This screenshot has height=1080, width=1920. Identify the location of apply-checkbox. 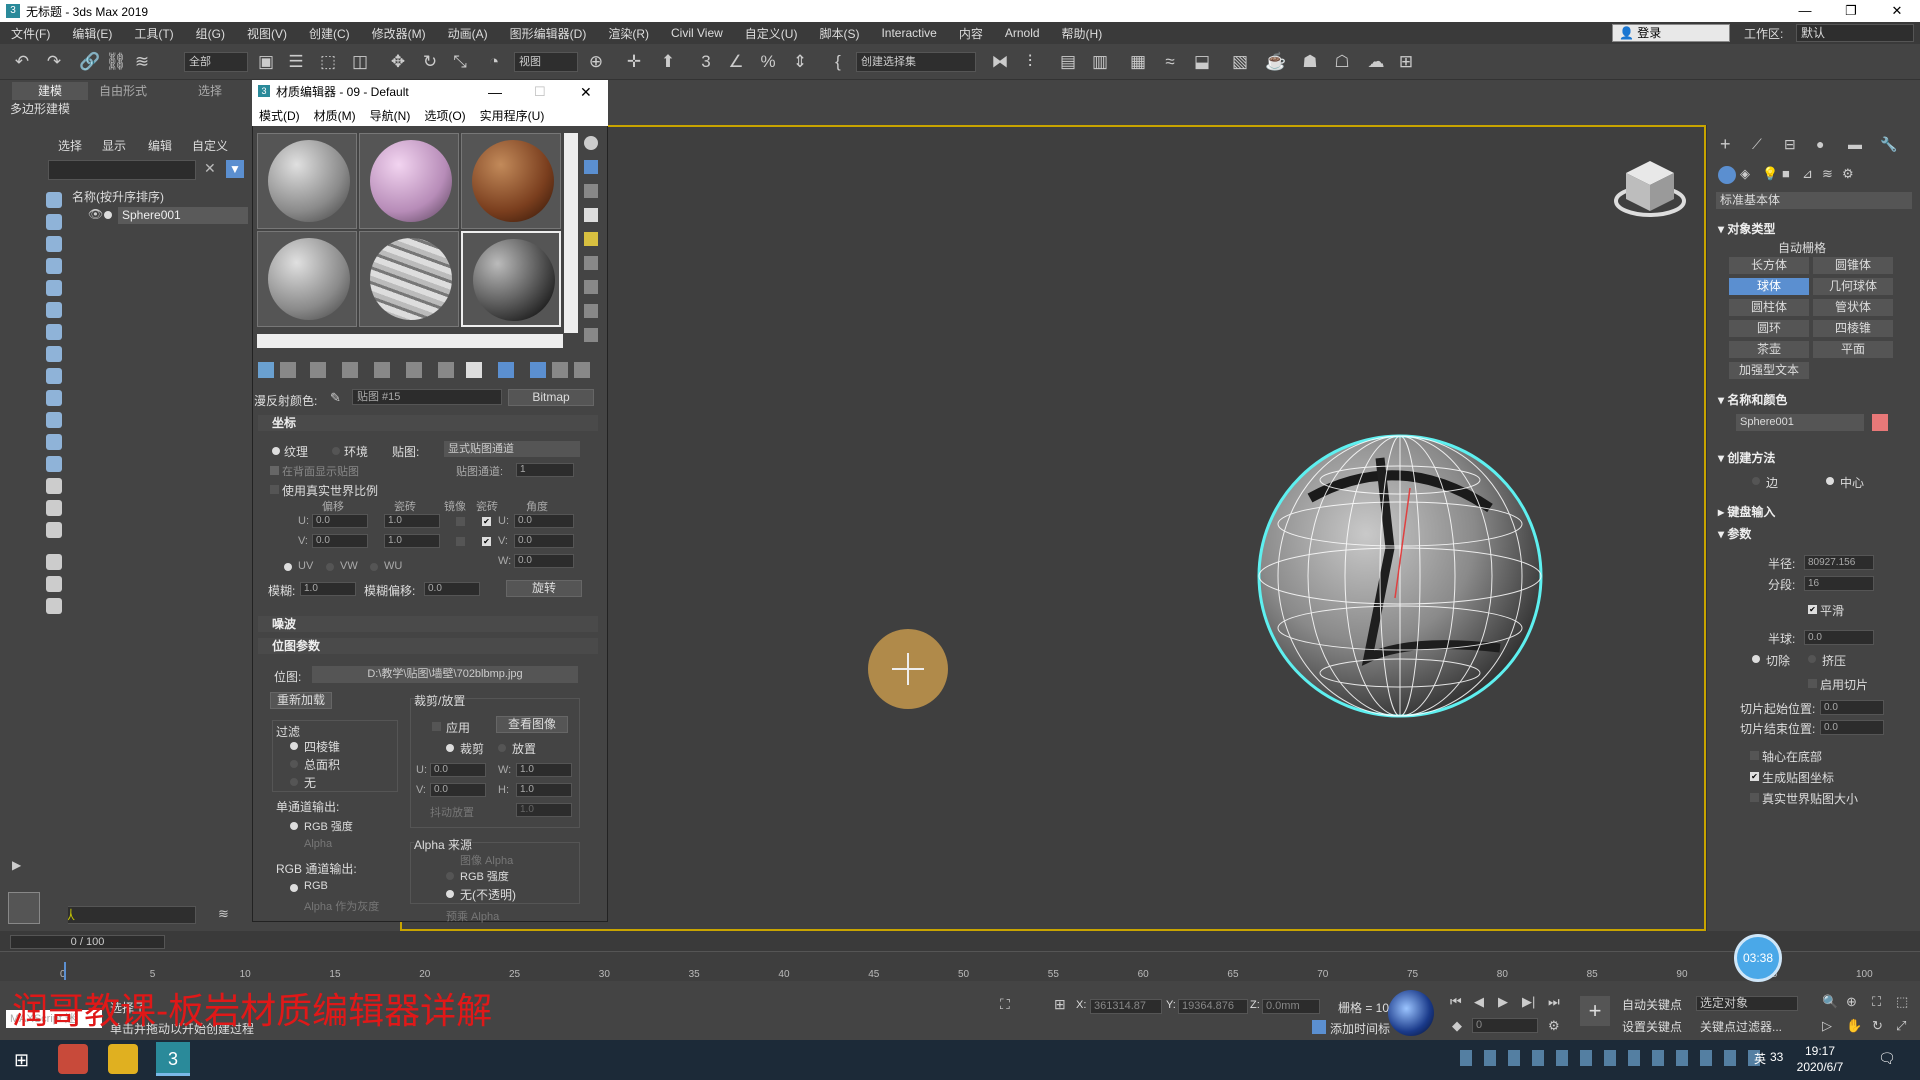
(436, 726).